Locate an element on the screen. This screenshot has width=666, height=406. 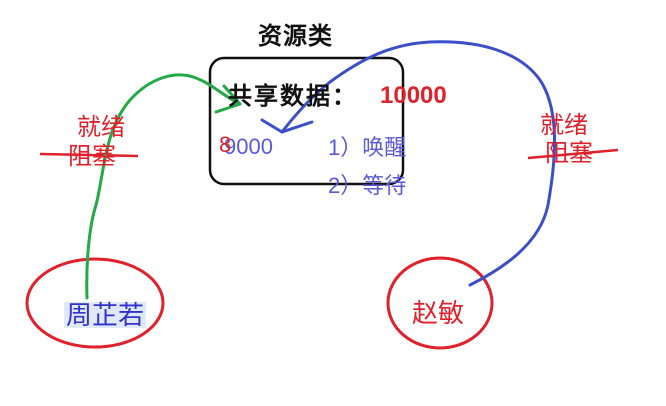
step-wait: 2）等待 is located at coordinates (367, 185).